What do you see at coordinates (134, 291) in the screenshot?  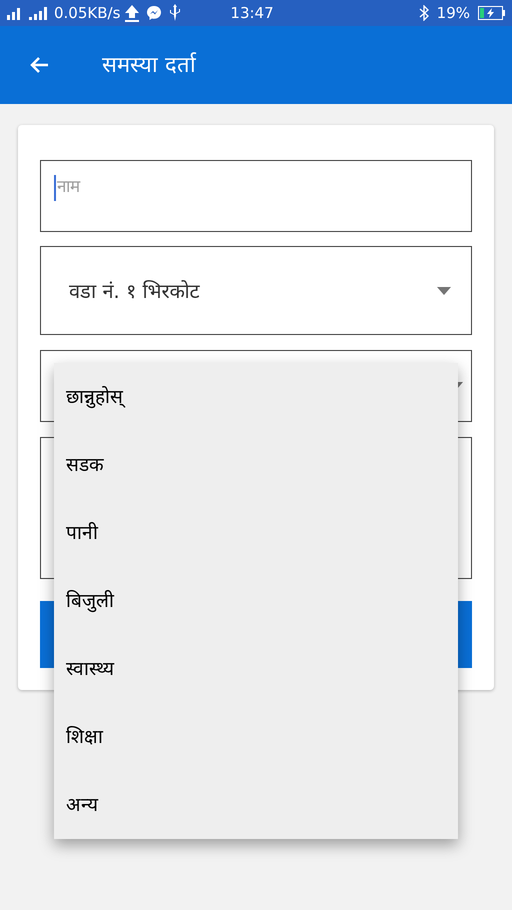 I see `ward-select-value: वडा नं. १ भिरकोट` at bounding box center [134, 291].